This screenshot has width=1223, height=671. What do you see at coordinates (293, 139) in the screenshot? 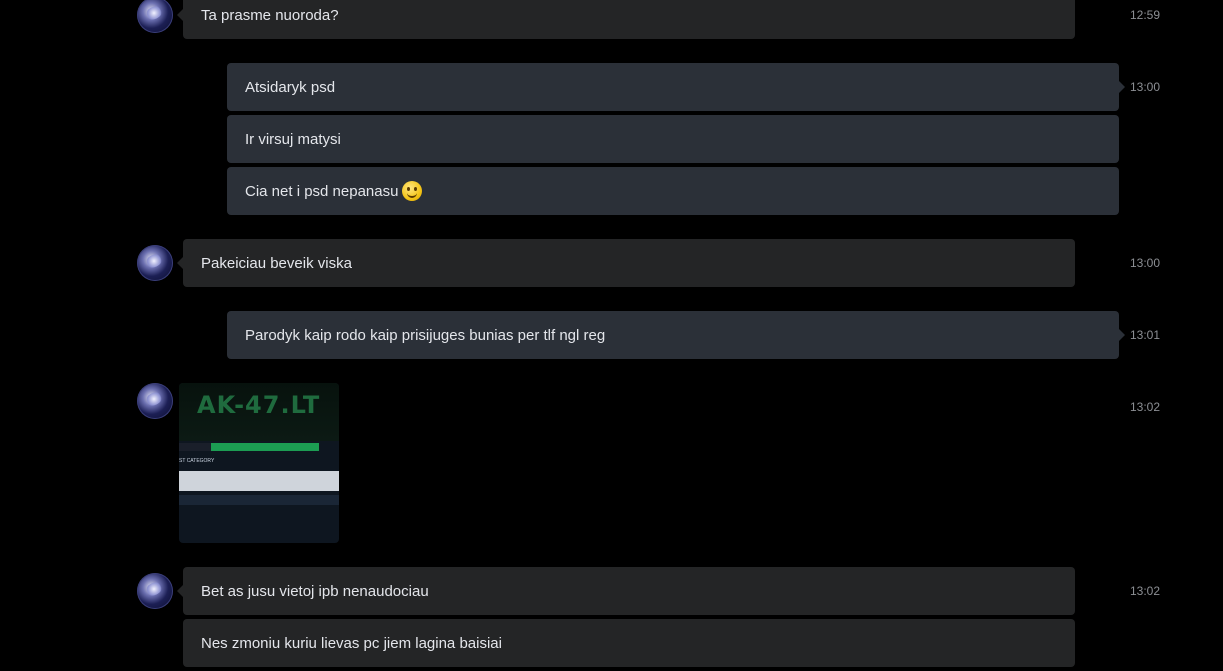
I see `message-text: Ir virsuj matysi` at bounding box center [293, 139].